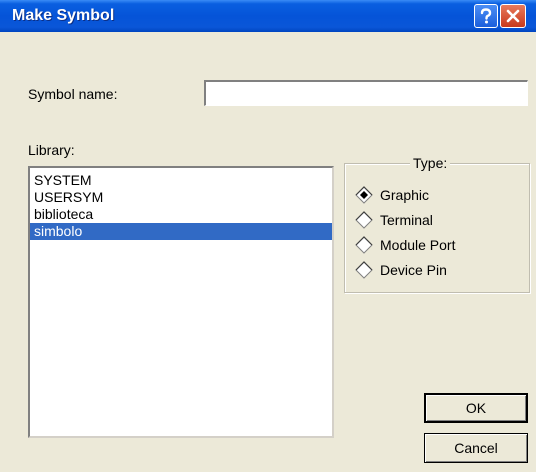 The height and width of the screenshot is (472, 536). What do you see at coordinates (181, 180) in the screenshot?
I see `list-item: SYSTEM` at bounding box center [181, 180].